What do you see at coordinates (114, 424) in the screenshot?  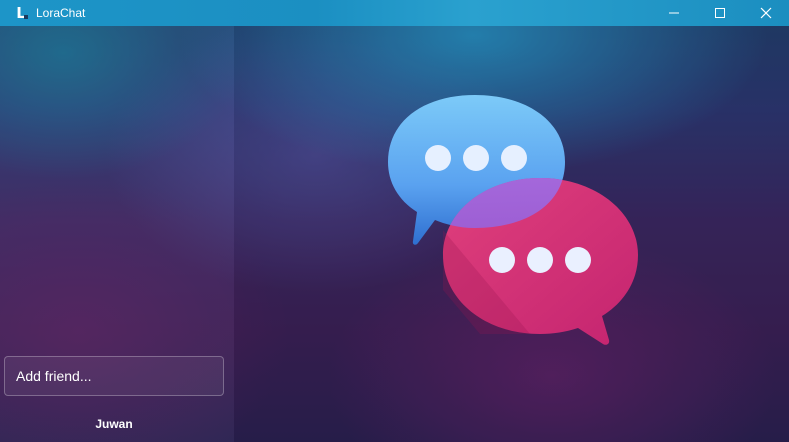 I see `current-user-name: Juwan` at bounding box center [114, 424].